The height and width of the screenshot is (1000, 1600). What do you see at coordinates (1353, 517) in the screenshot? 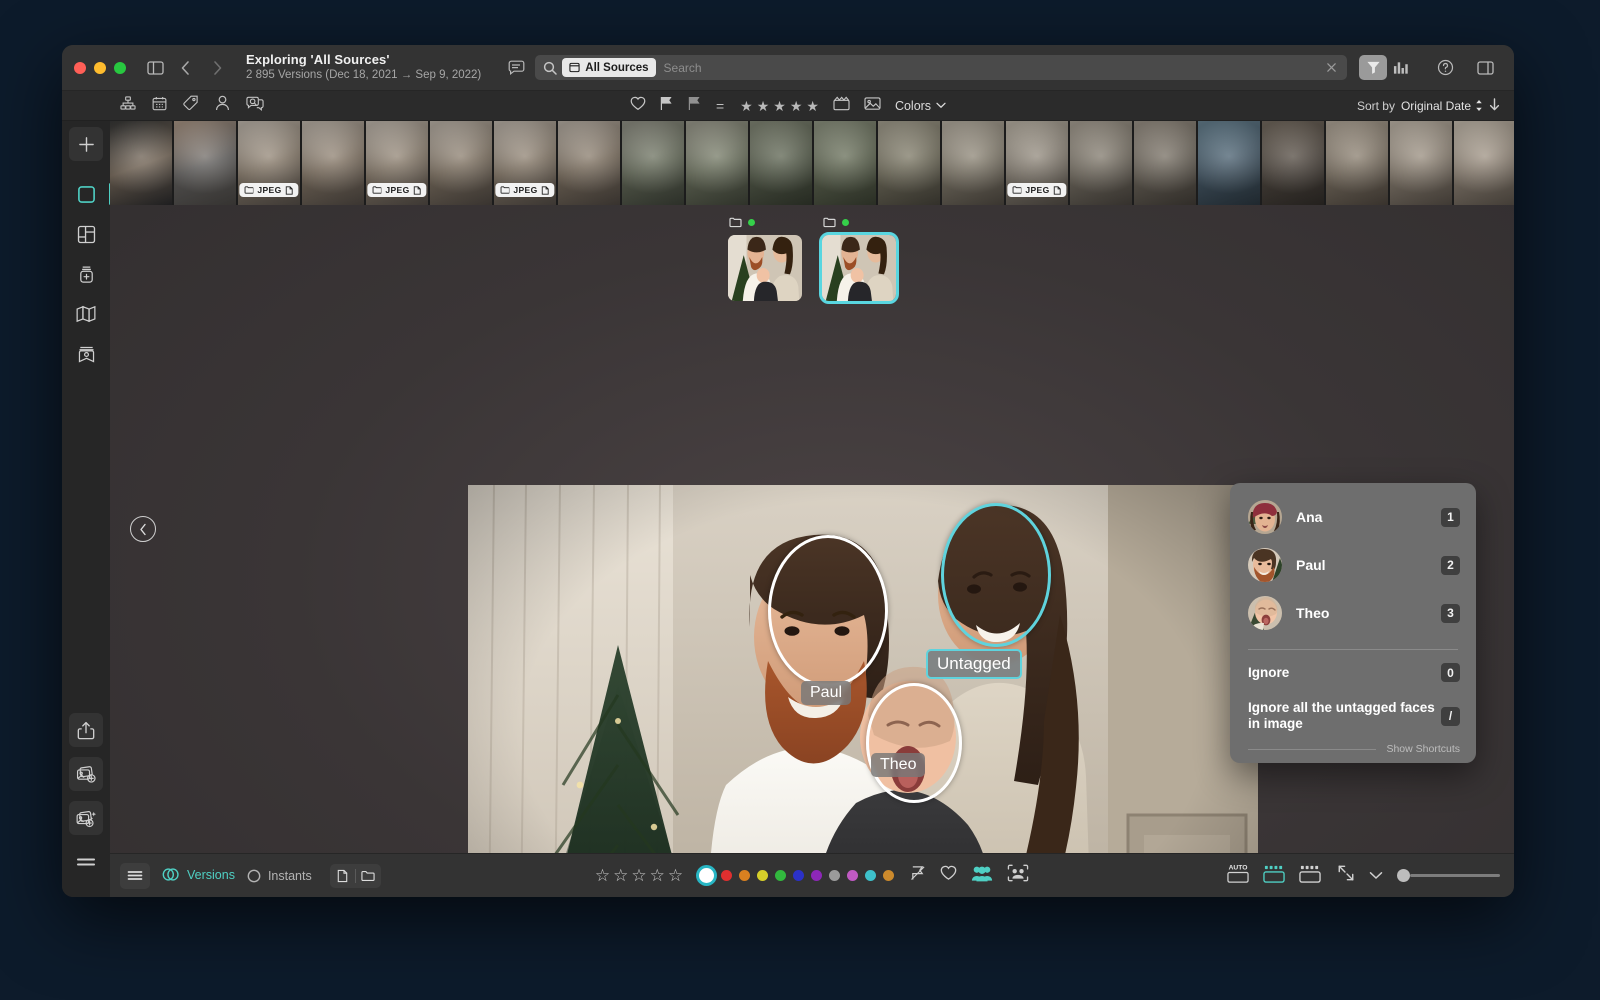
I see `person-option-ana: Ana 1` at bounding box center [1353, 517].